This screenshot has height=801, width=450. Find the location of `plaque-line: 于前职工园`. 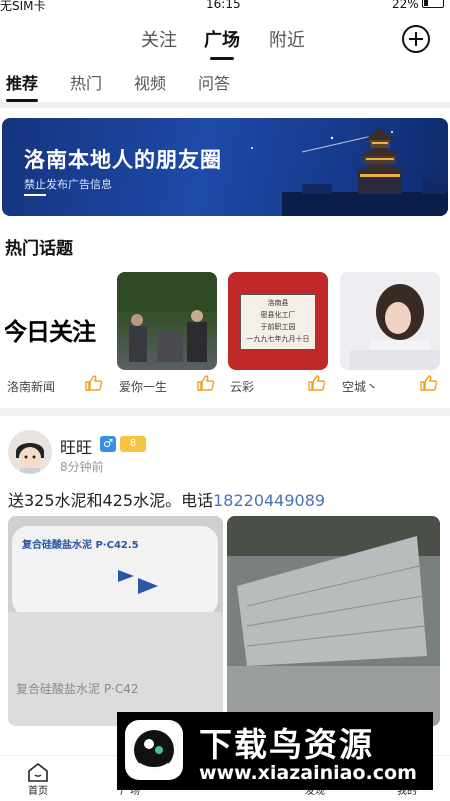

plaque-line: 于前职工园 is located at coordinates (278, 327).